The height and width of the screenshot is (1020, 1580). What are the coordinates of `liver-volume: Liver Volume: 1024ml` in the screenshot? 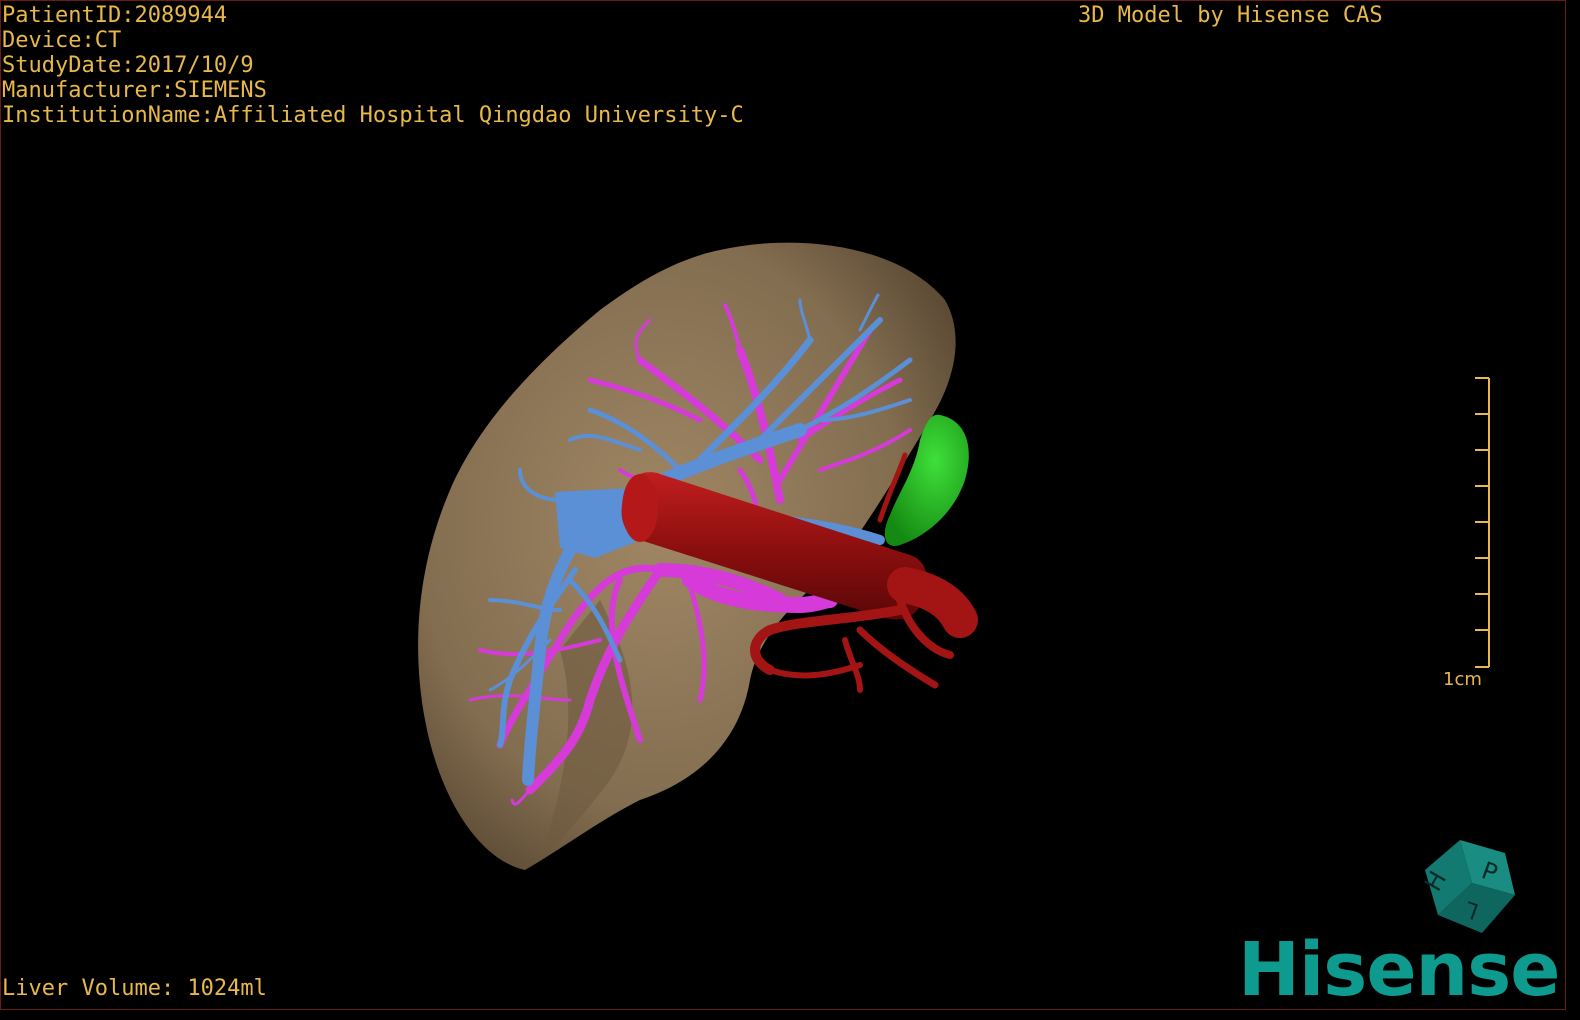 It's located at (134, 988).